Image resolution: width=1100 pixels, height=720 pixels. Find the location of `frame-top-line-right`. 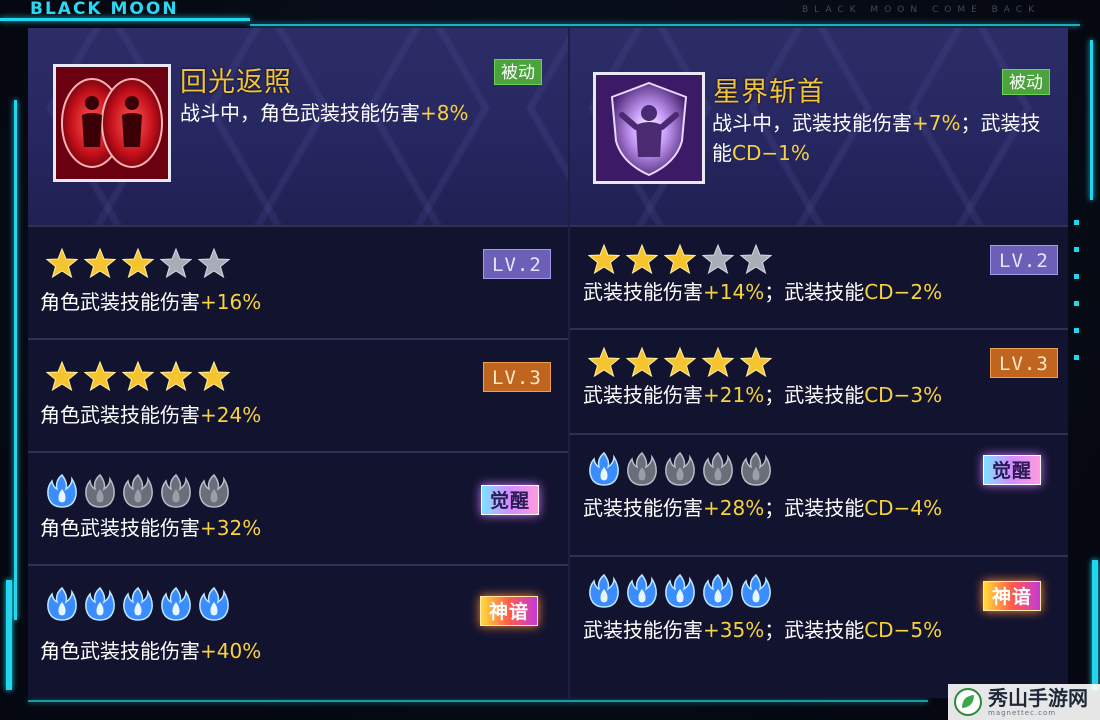

frame-top-line-right is located at coordinates (665, 25).